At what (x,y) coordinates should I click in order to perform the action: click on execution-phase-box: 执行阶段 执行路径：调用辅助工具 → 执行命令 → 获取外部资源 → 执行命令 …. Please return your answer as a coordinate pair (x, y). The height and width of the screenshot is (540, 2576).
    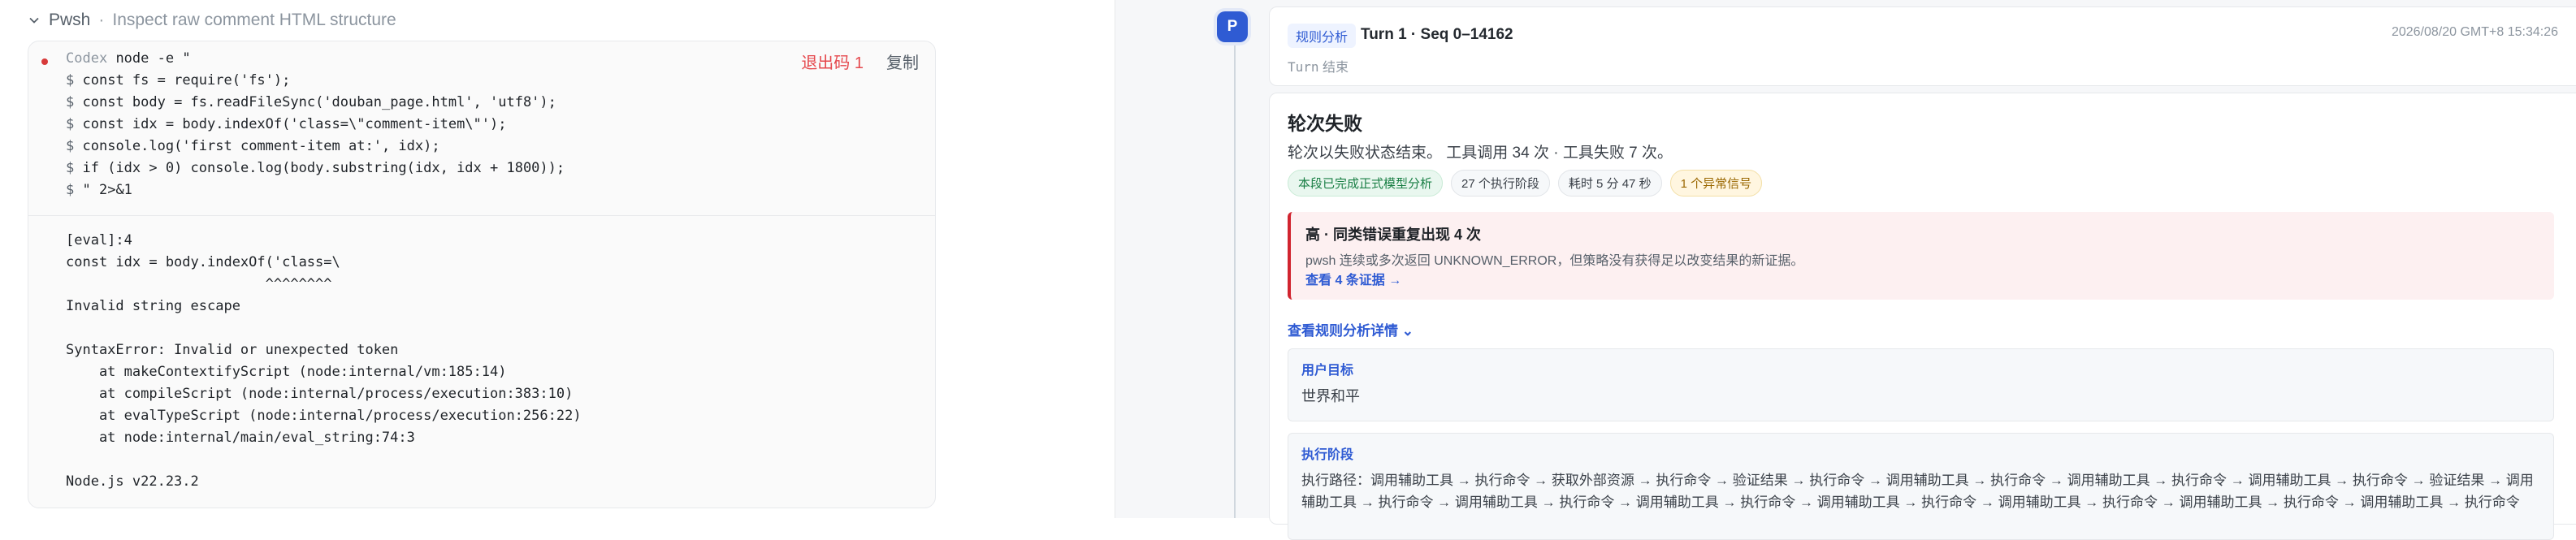
    Looking at the image, I should click on (1921, 486).